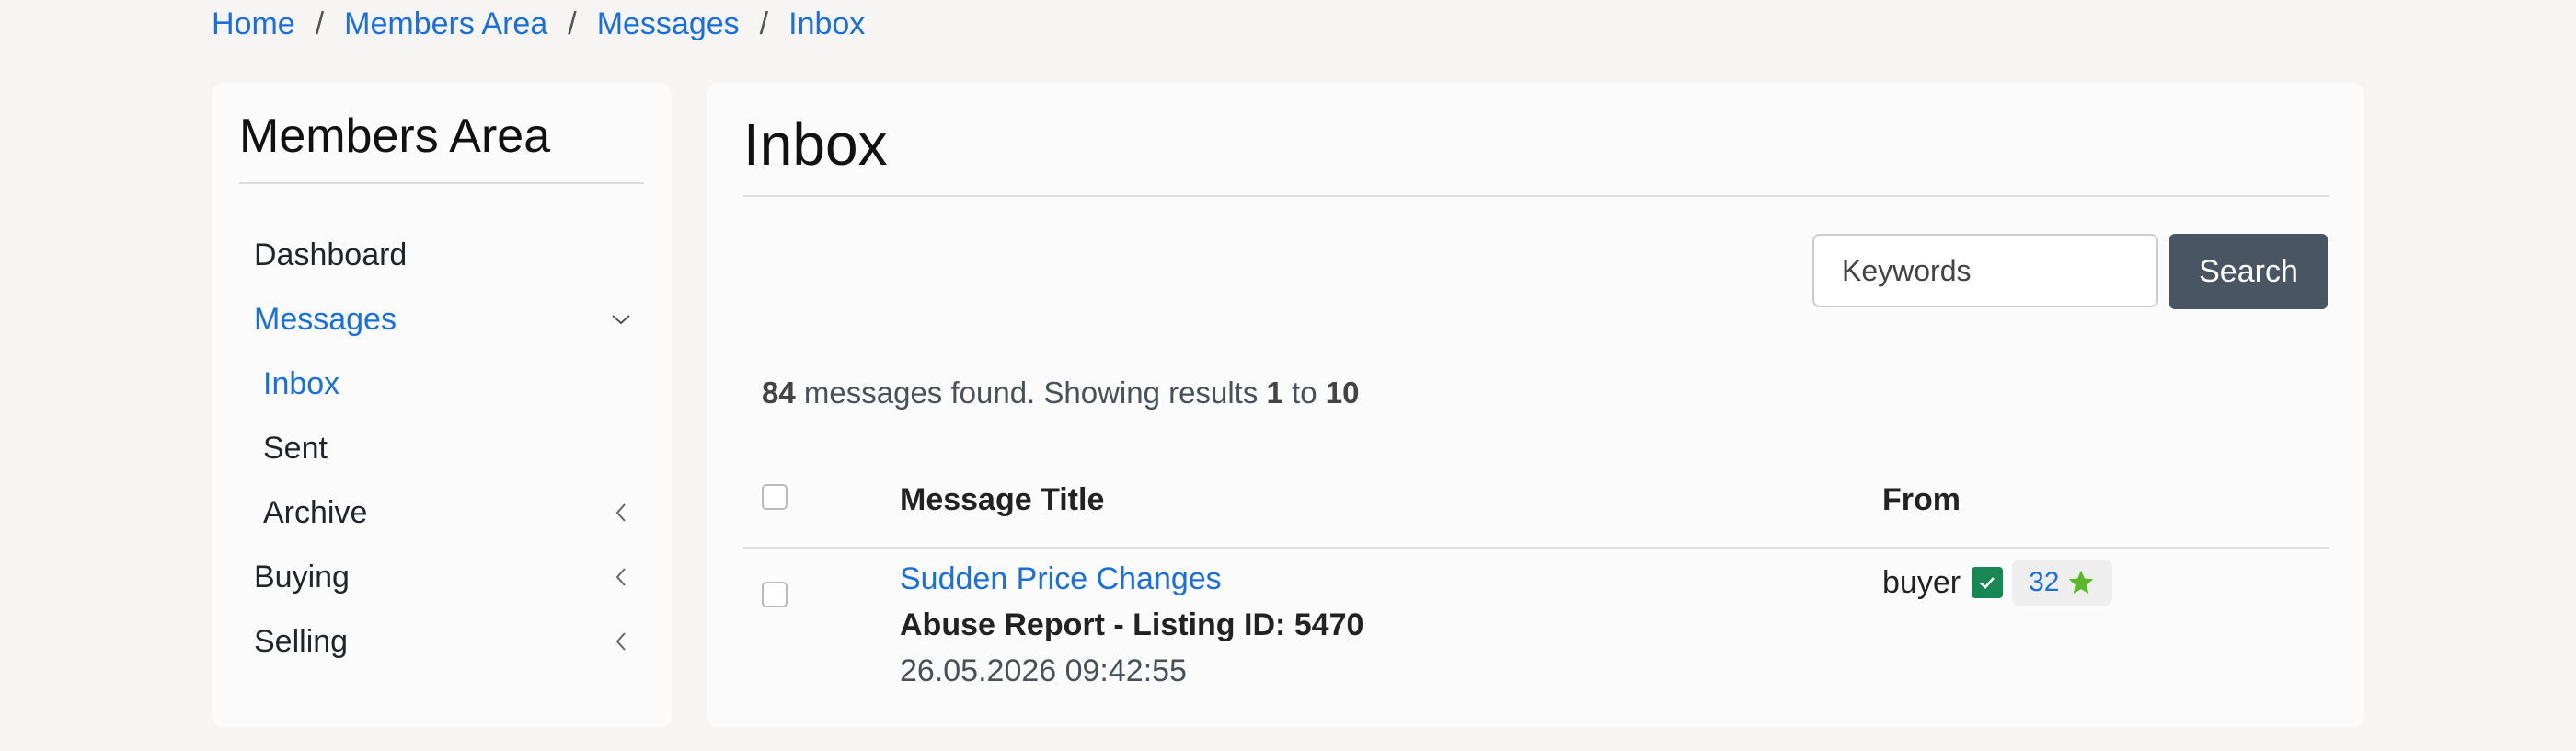 The height and width of the screenshot is (751, 2576). Describe the element at coordinates (775, 594) in the screenshot. I see `row-checkbox` at that location.